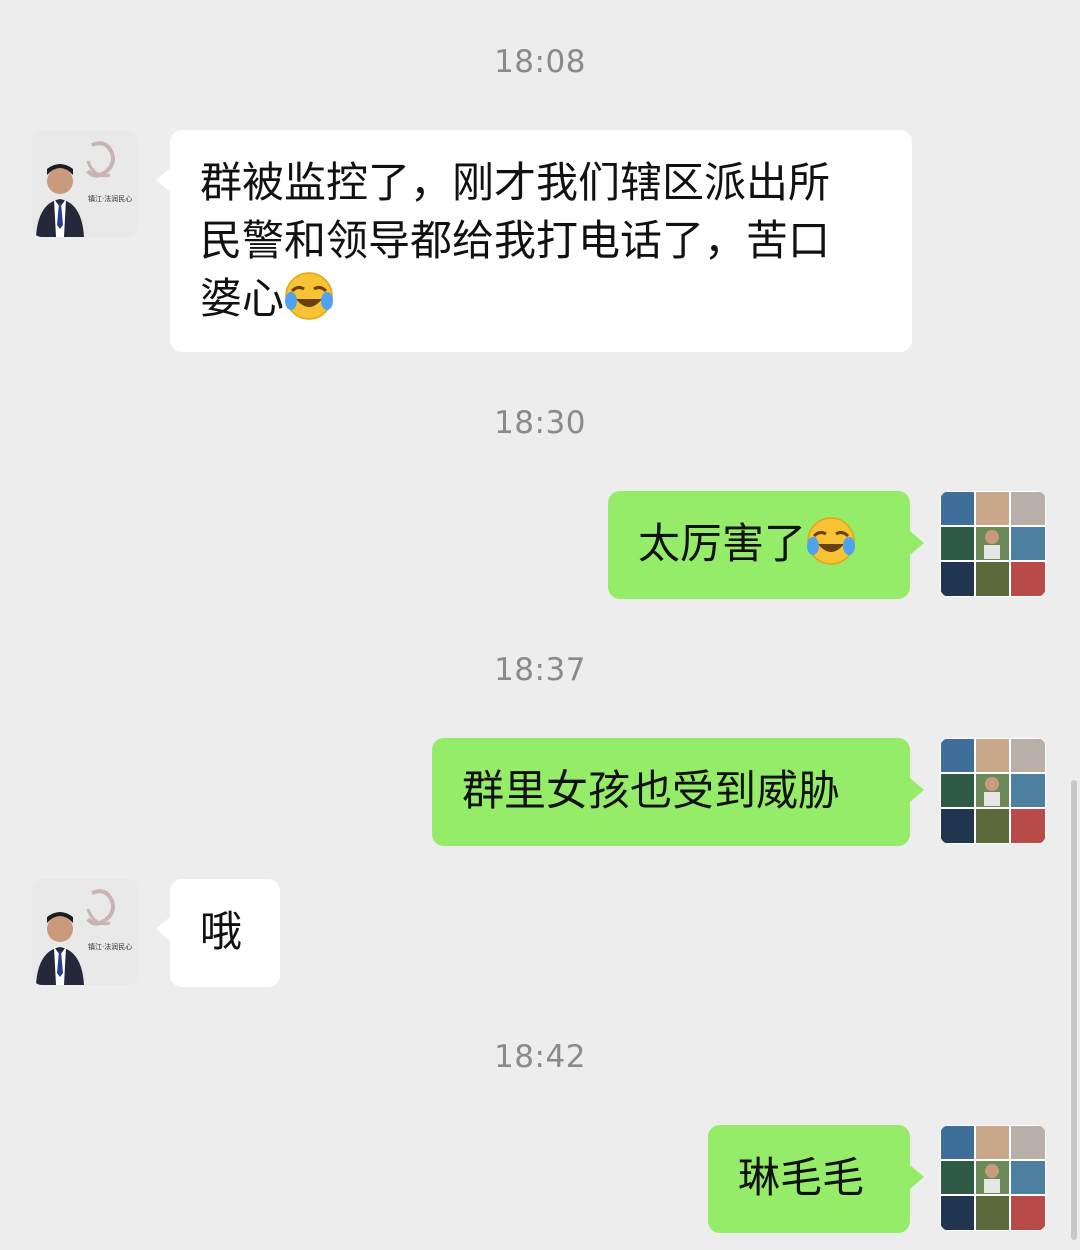 This screenshot has width=1080, height=1250. Describe the element at coordinates (651, 790) in the screenshot. I see `message-text: 群里女孩也受到威胁` at that location.